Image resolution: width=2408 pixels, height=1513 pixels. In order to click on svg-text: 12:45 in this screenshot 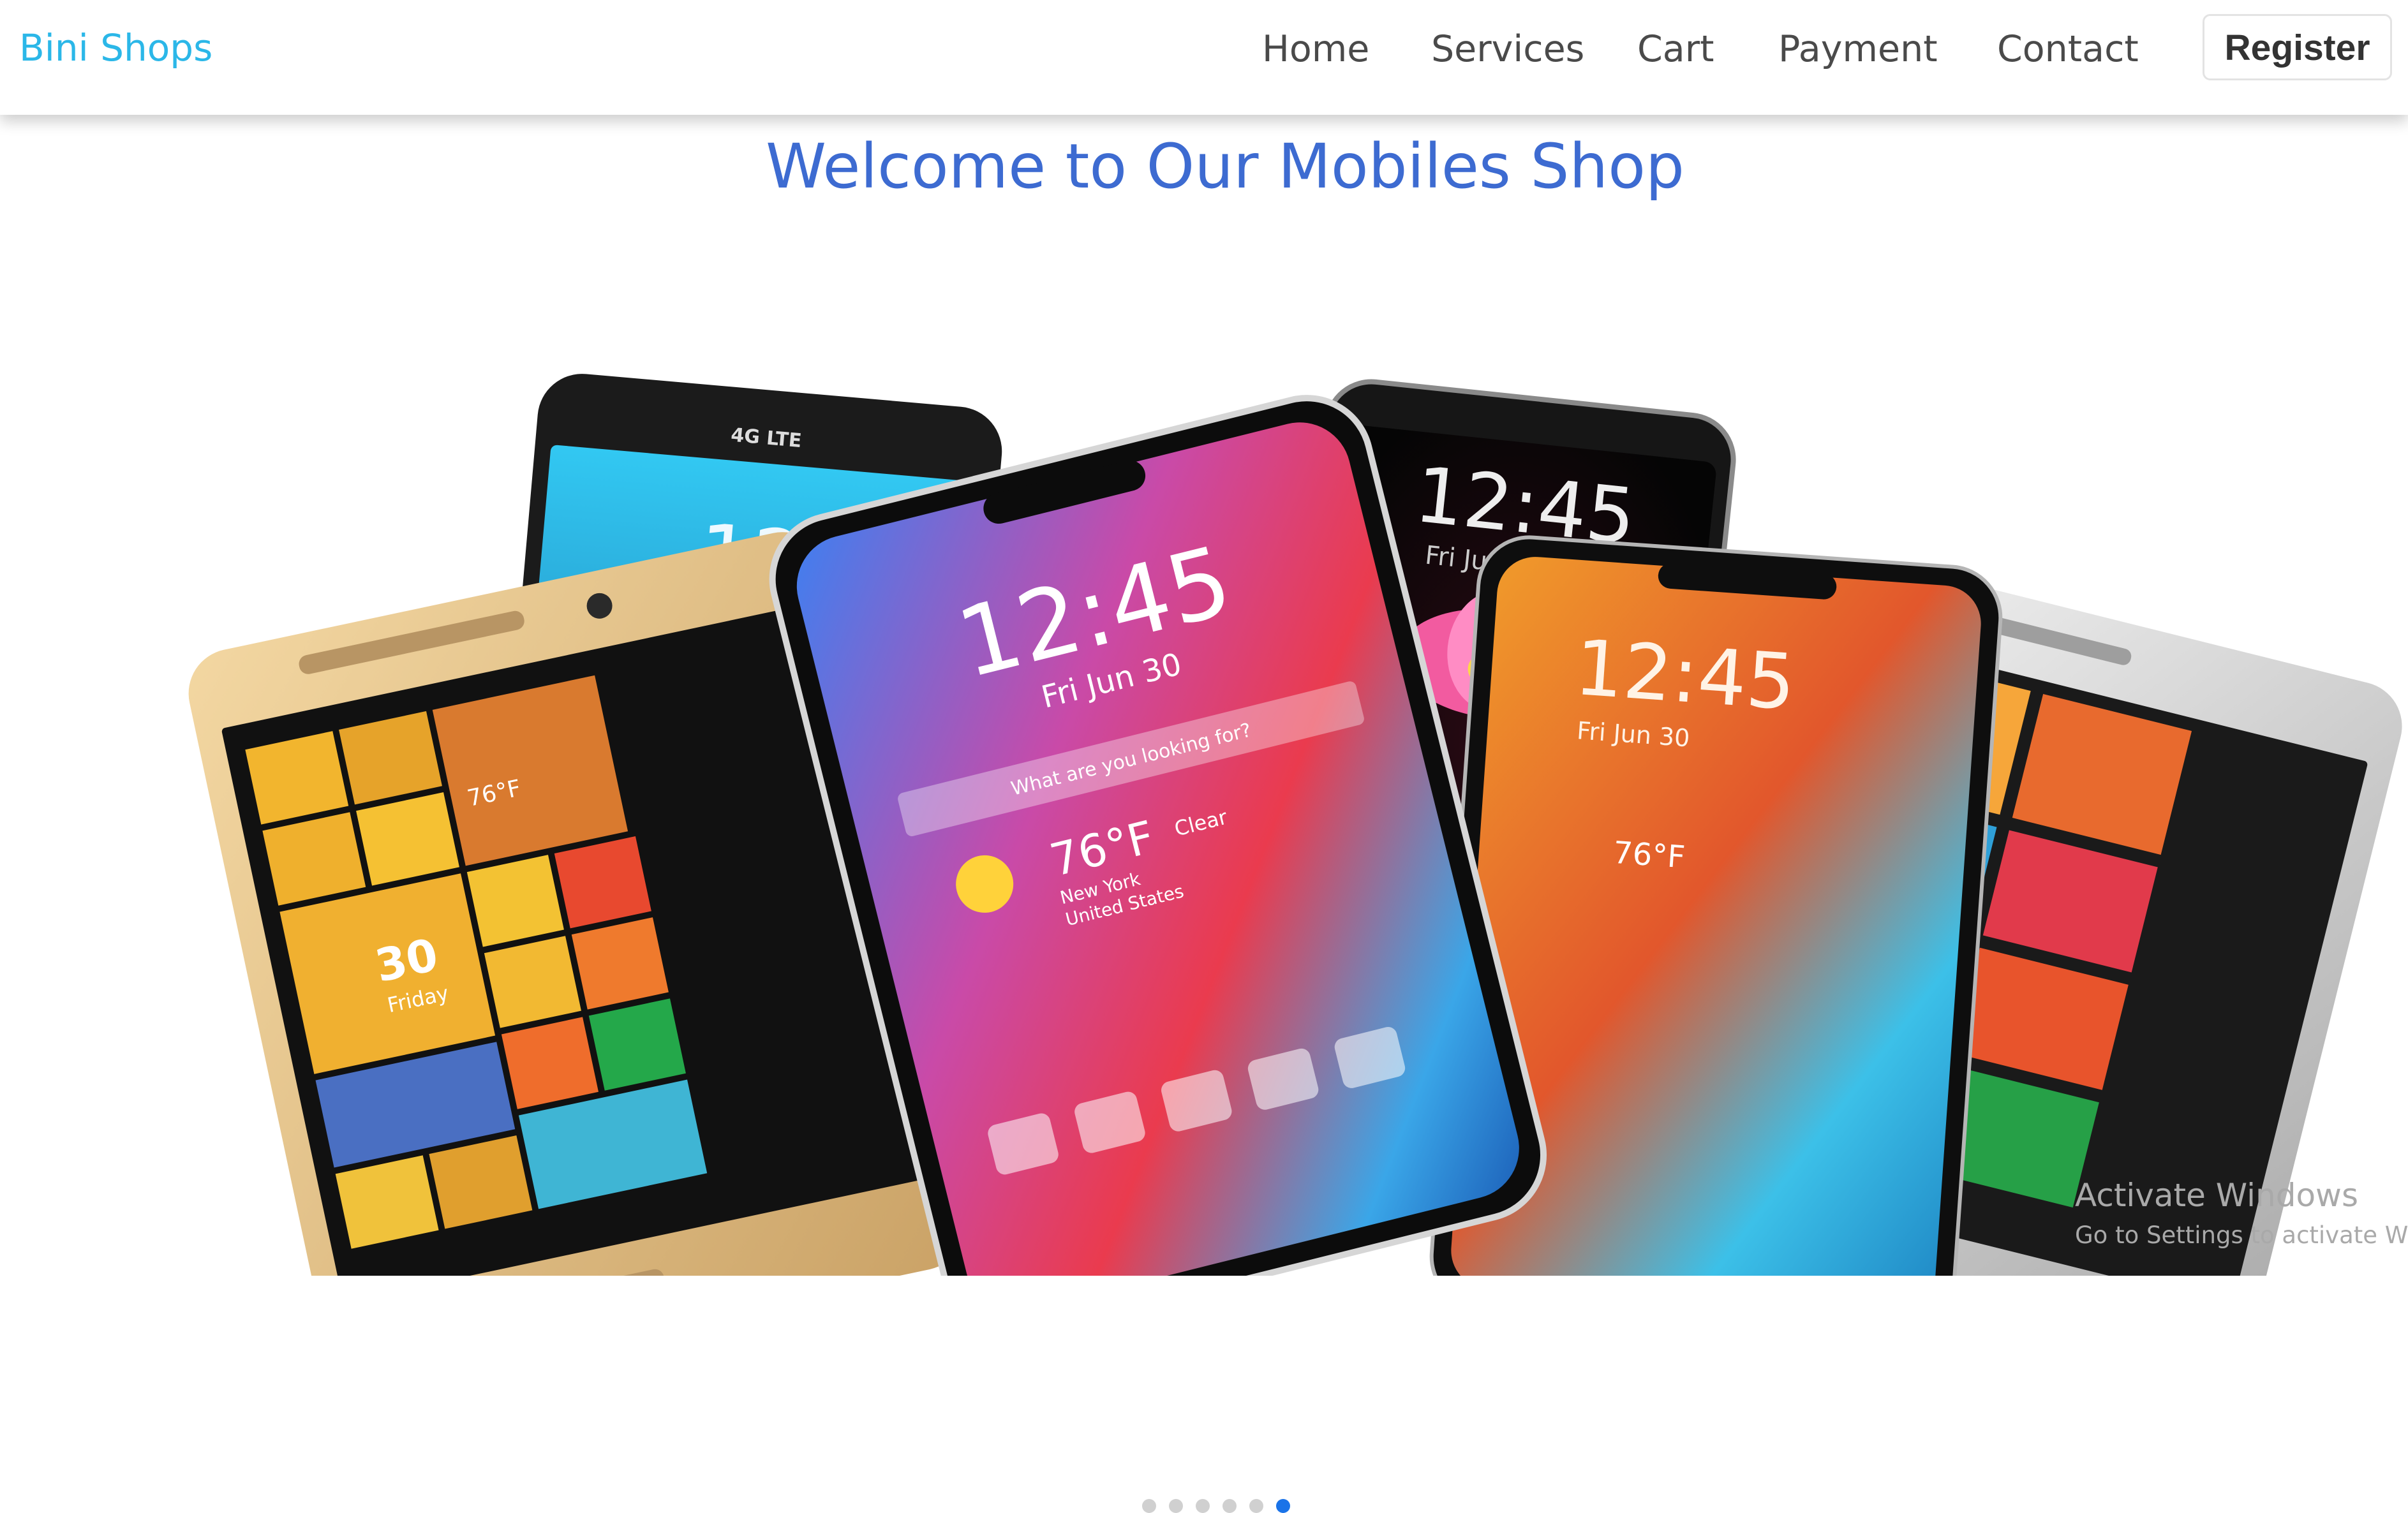, I will do `click(1685, 676)`.